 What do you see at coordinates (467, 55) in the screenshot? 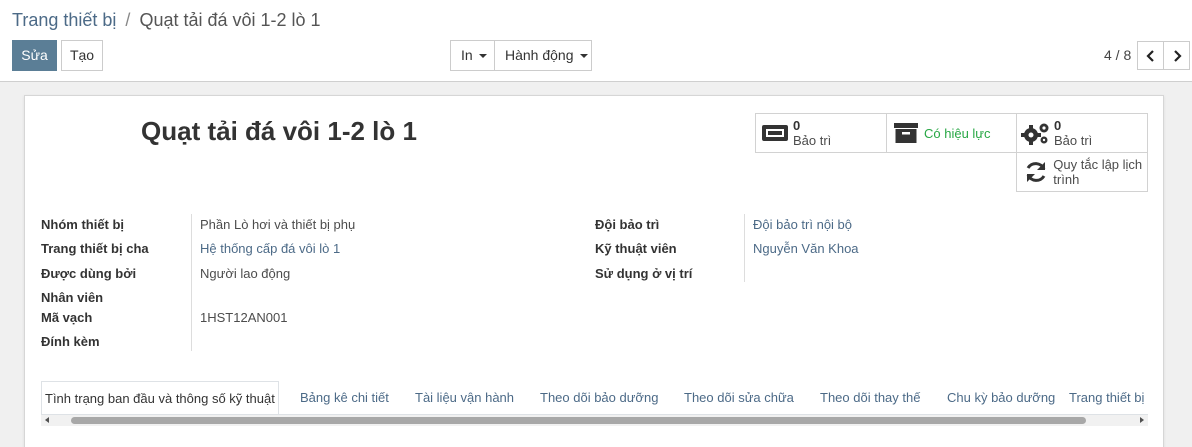
I see `print-label: In` at bounding box center [467, 55].